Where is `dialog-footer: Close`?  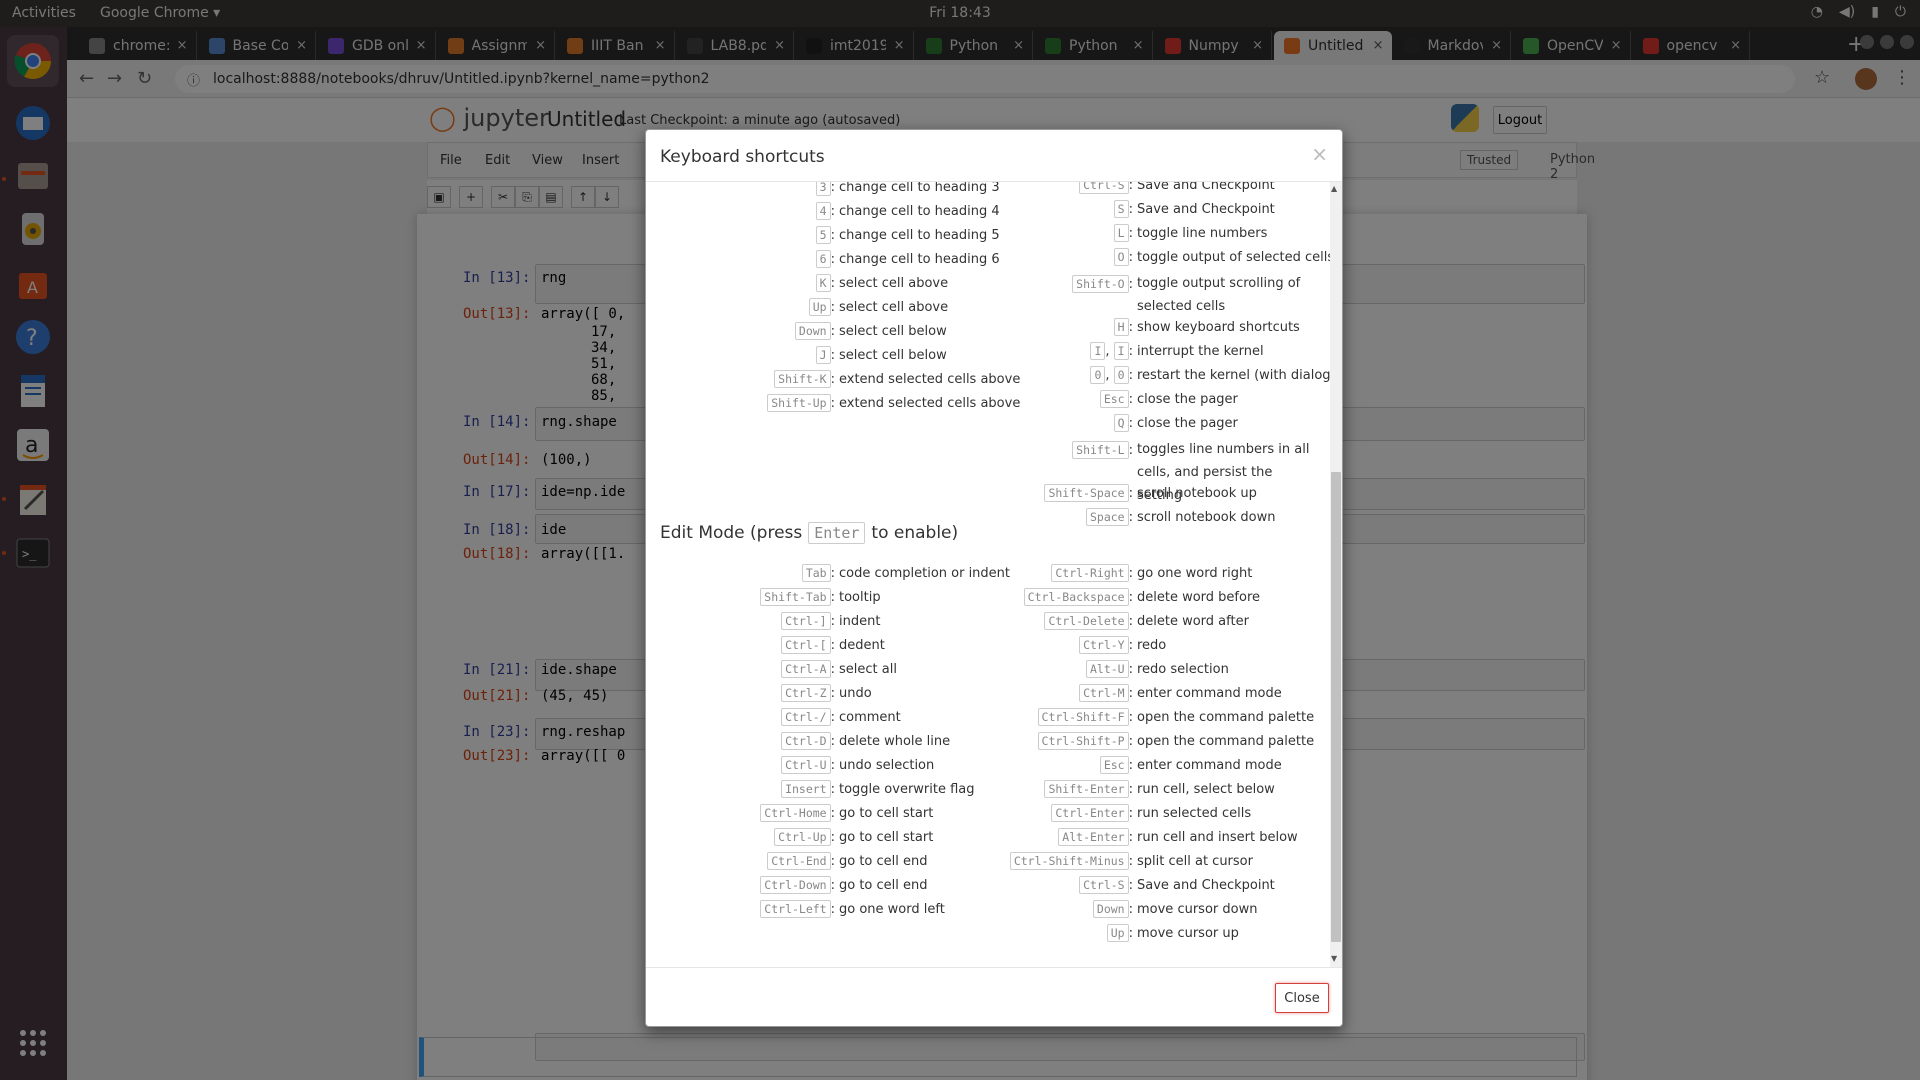 dialog-footer: Close is located at coordinates (994, 996).